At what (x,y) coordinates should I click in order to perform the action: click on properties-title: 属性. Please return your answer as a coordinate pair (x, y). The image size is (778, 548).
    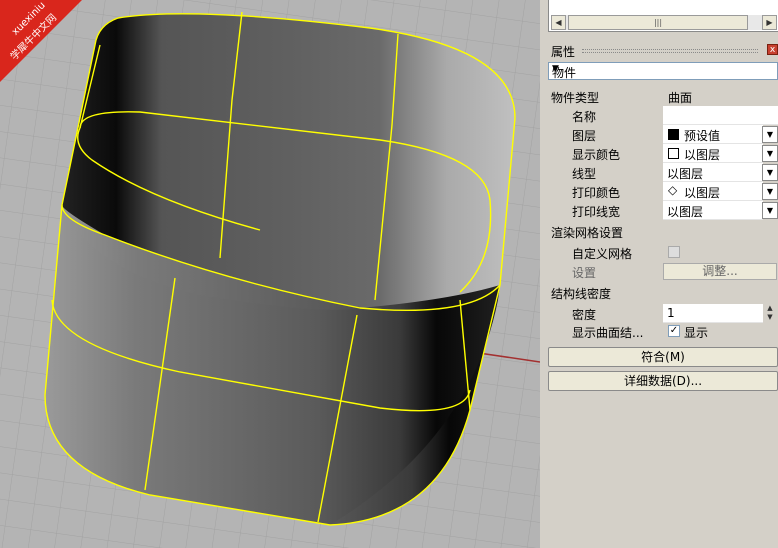
    Looking at the image, I should click on (563, 52).